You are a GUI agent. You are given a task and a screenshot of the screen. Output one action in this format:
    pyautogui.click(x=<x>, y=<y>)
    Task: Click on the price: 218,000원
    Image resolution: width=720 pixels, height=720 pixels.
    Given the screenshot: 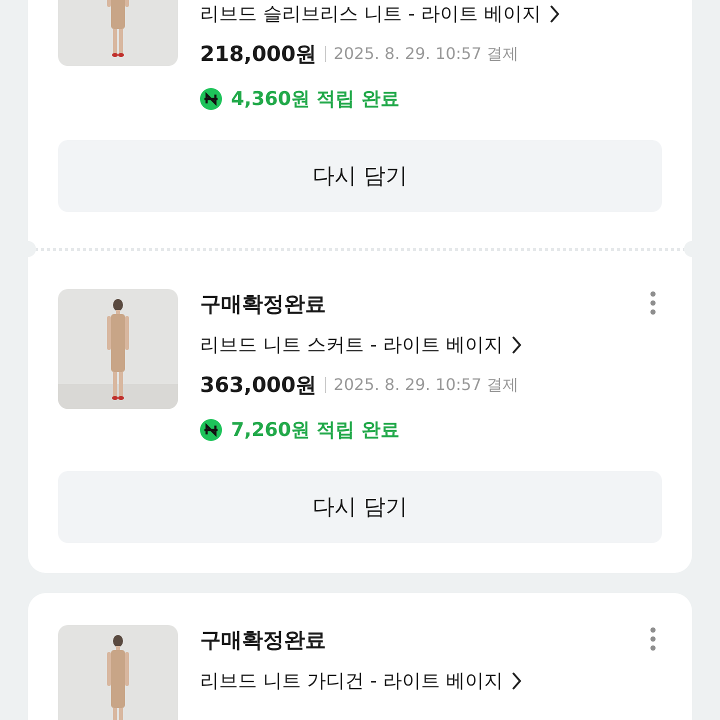 What is the action you would take?
    pyautogui.click(x=258, y=54)
    